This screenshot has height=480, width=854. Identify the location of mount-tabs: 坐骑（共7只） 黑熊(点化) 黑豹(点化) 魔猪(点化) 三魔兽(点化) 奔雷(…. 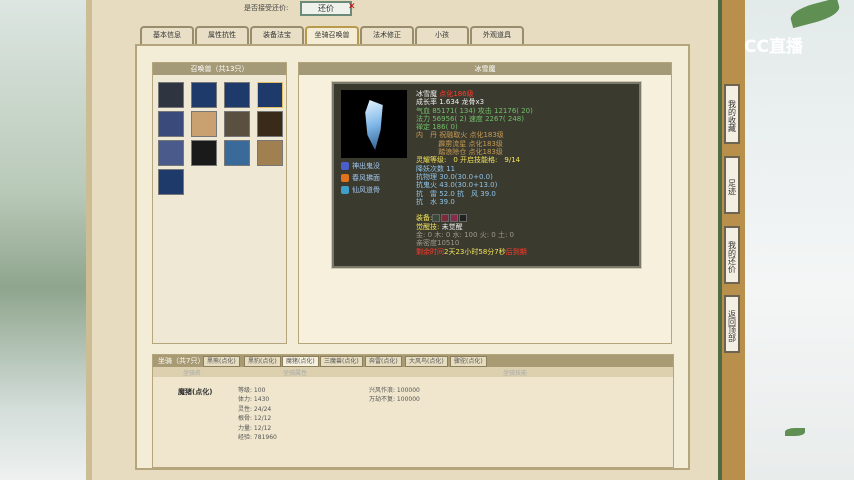
(413, 361).